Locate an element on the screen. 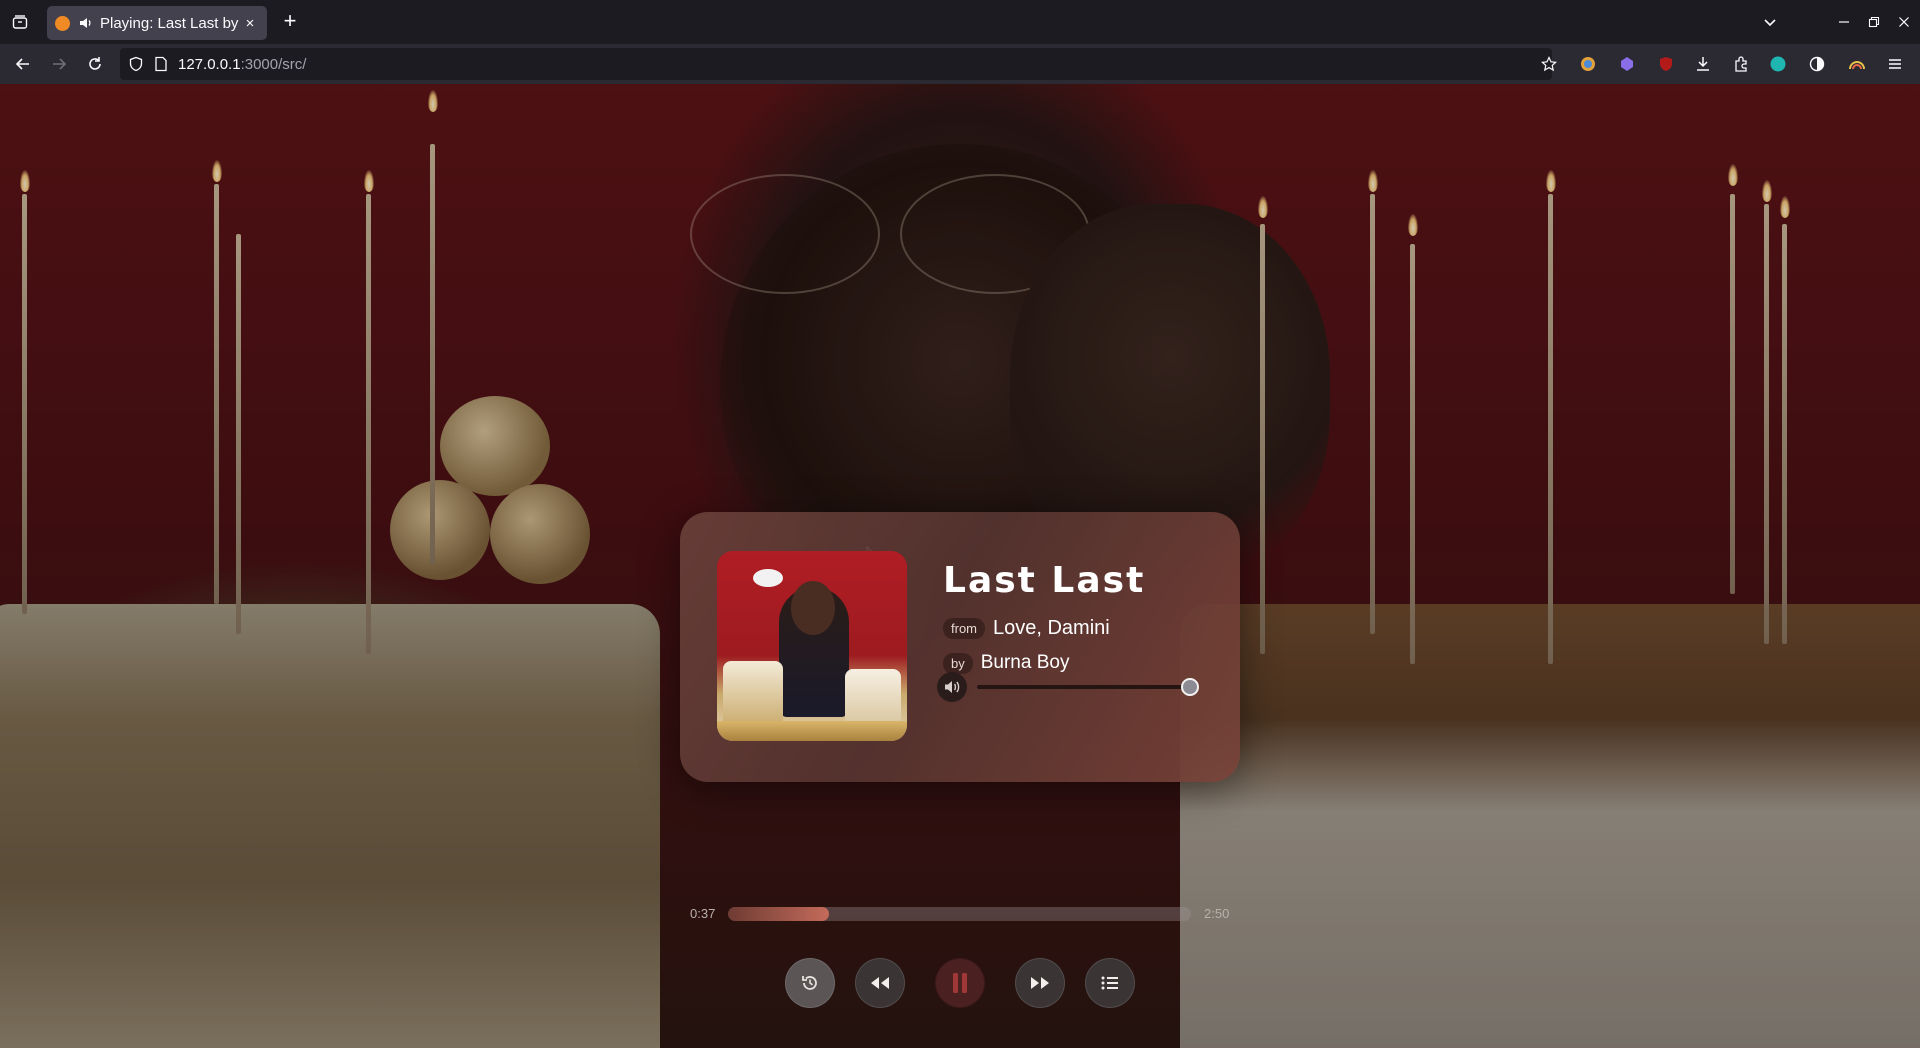 This screenshot has height=1048, width=1920. fast-forward-icon is located at coordinates (1040, 983).